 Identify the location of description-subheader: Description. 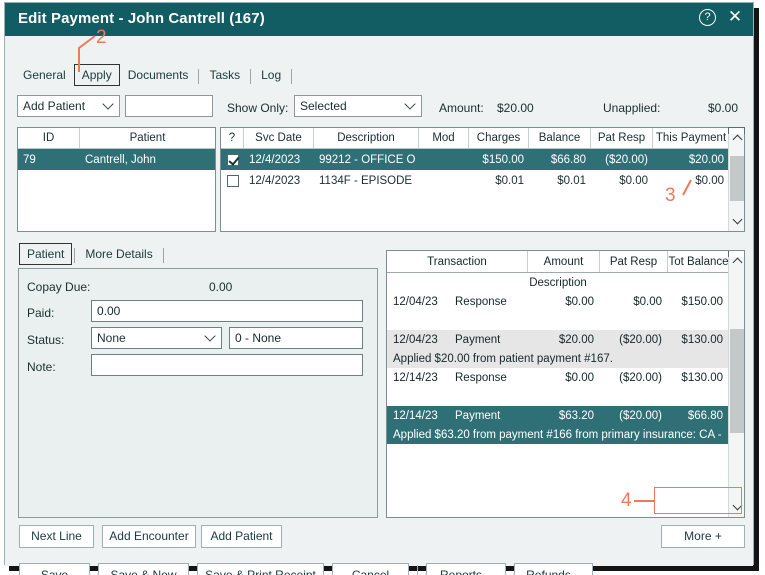
(558, 282).